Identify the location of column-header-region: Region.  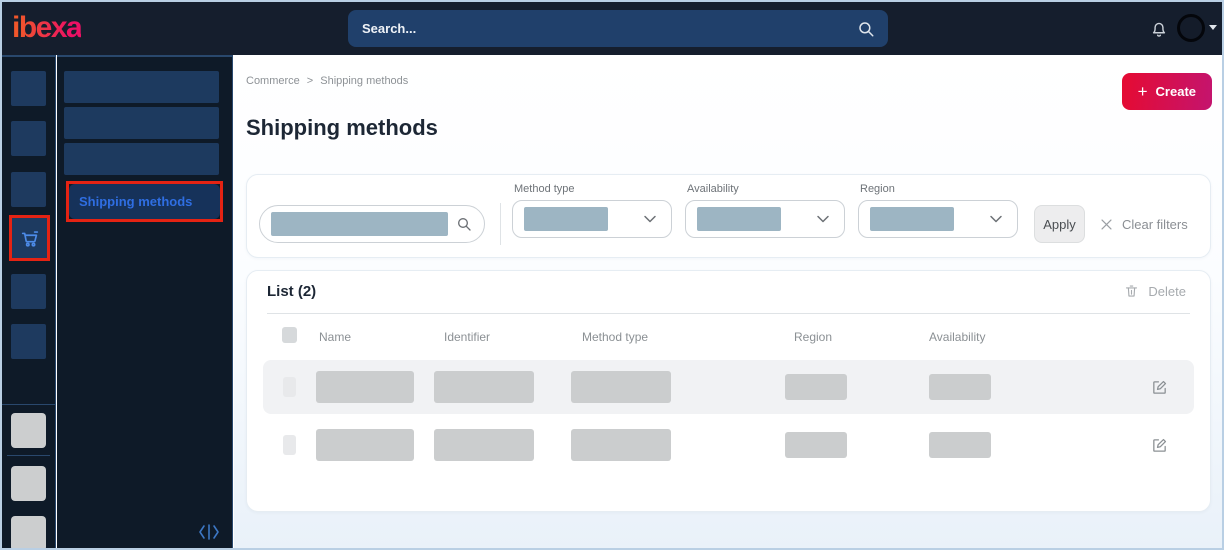
(813, 337).